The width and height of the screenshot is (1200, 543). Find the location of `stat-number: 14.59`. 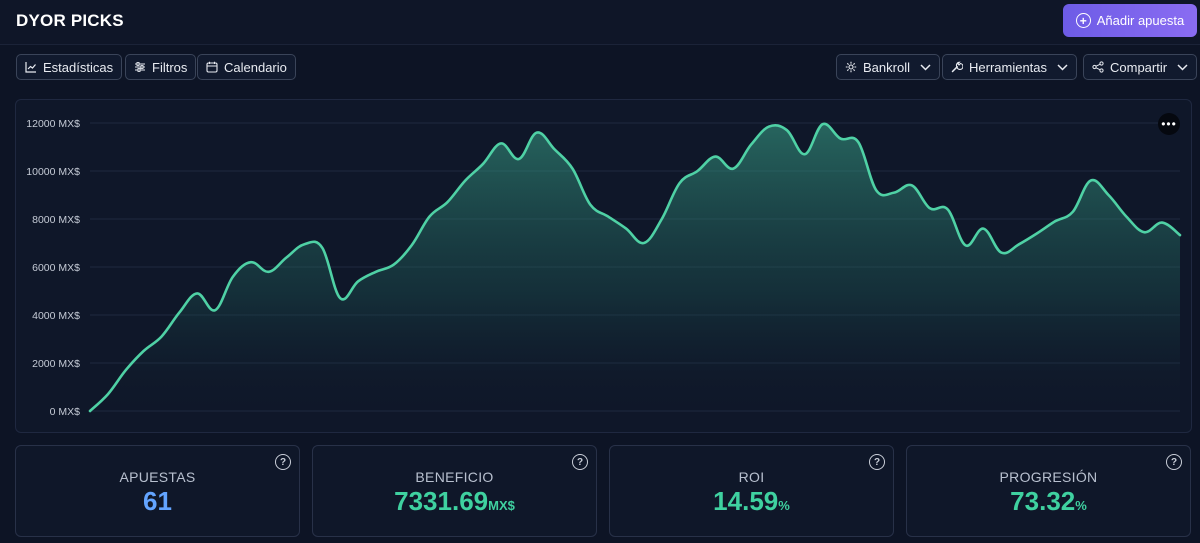

stat-number: 14.59 is located at coordinates (746, 501).